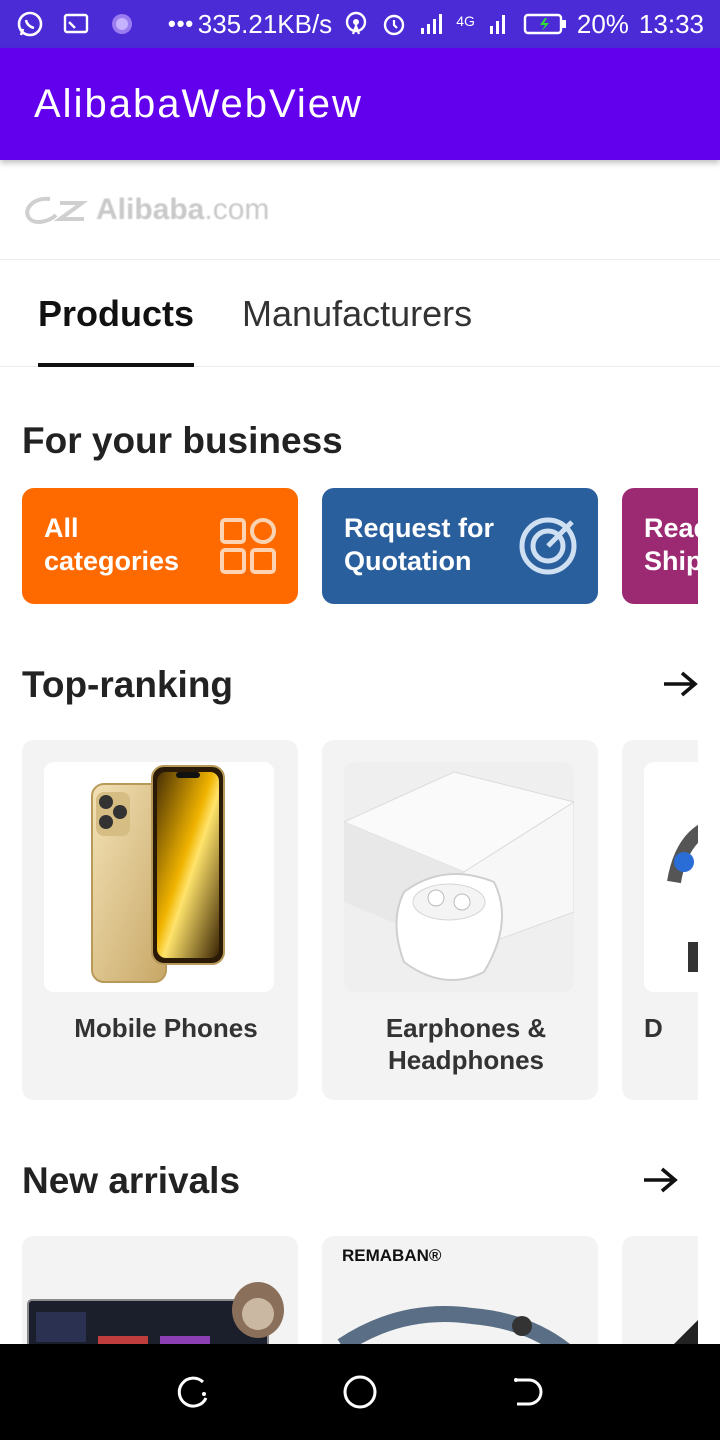 The width and height of the screenshot is (720, 1440). Describe the element at coordinates (198, 103) in the screenshot. I see `app-title: AlibabaWebView` at that location.